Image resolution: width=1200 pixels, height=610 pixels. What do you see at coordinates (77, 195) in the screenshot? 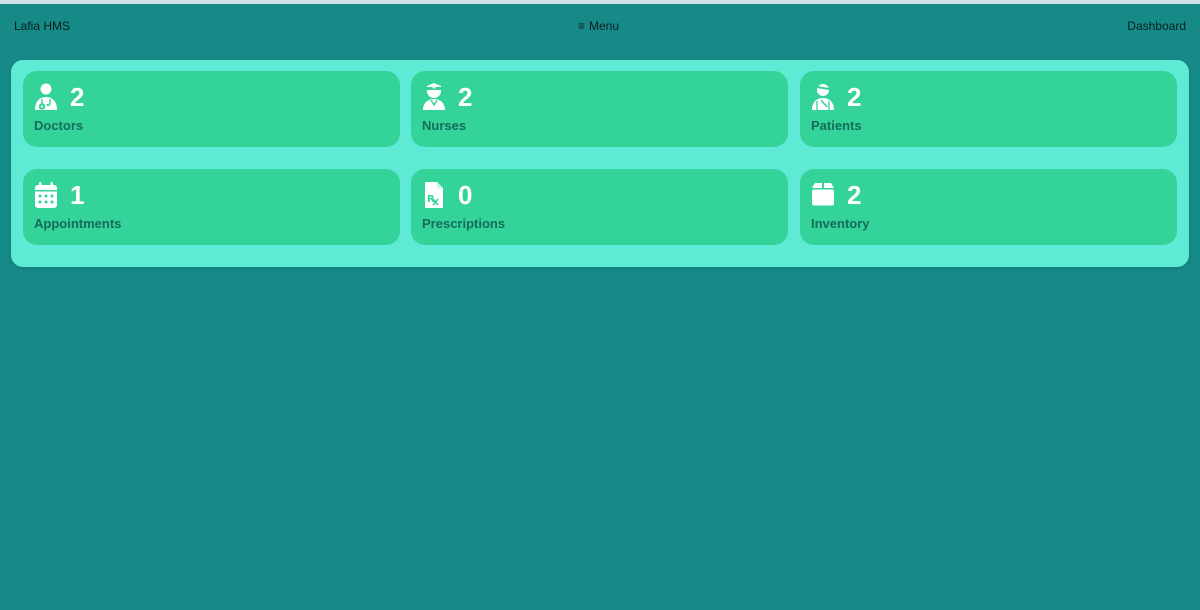
I see `appointments-count: 1` at bounding box center [77, 195].